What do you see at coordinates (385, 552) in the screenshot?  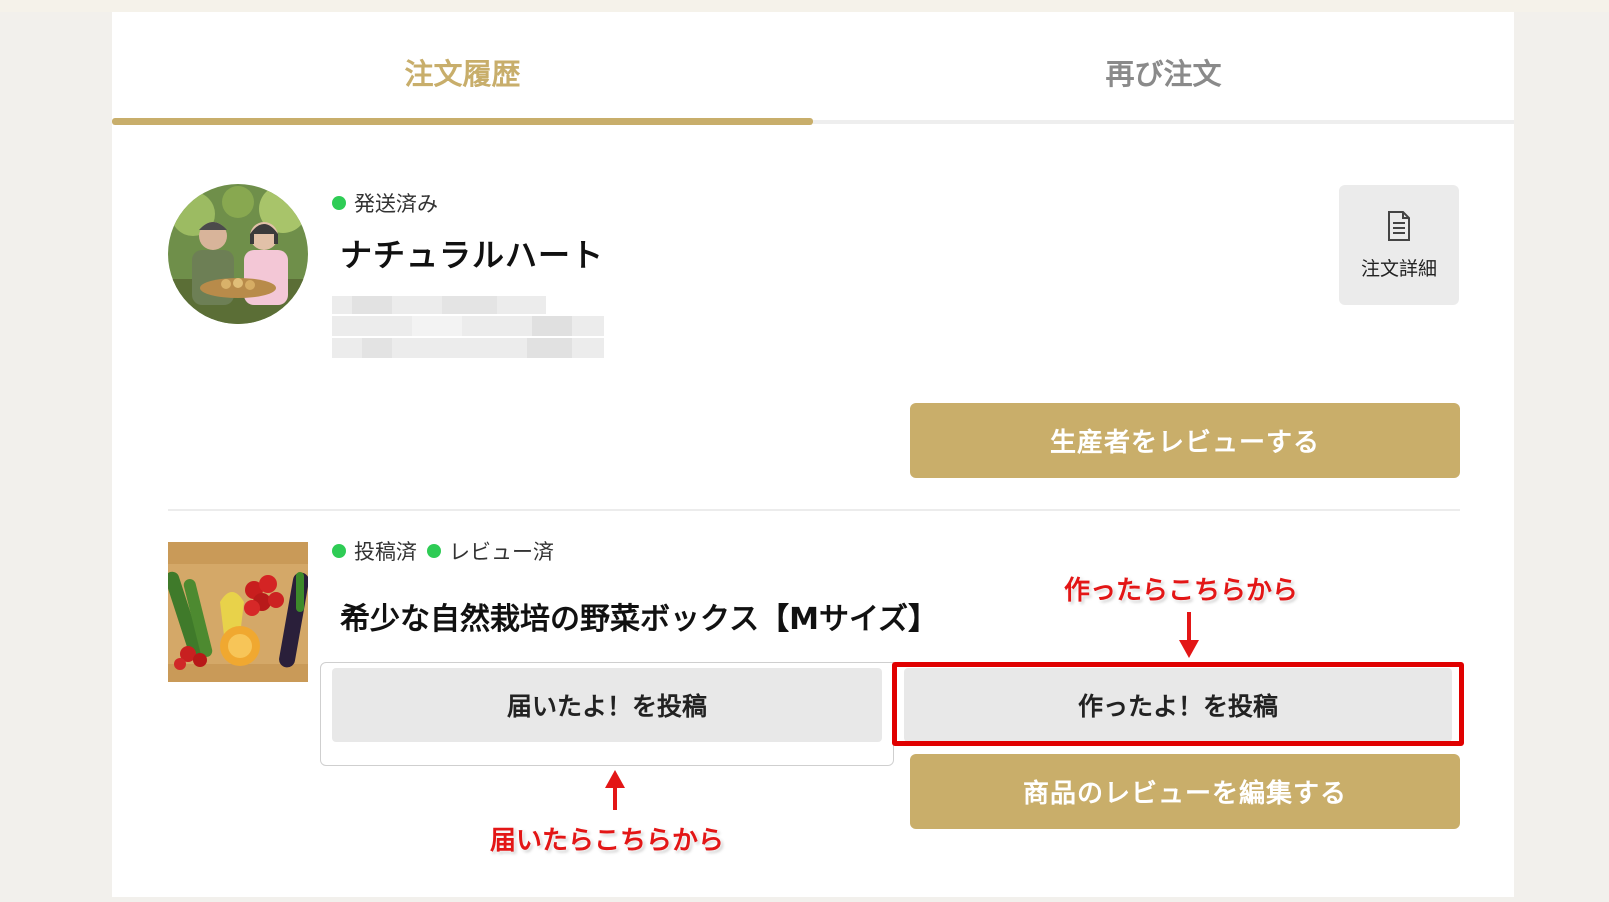 I see `posted-status-label: 投稿済` at bounding box center [385, 552].